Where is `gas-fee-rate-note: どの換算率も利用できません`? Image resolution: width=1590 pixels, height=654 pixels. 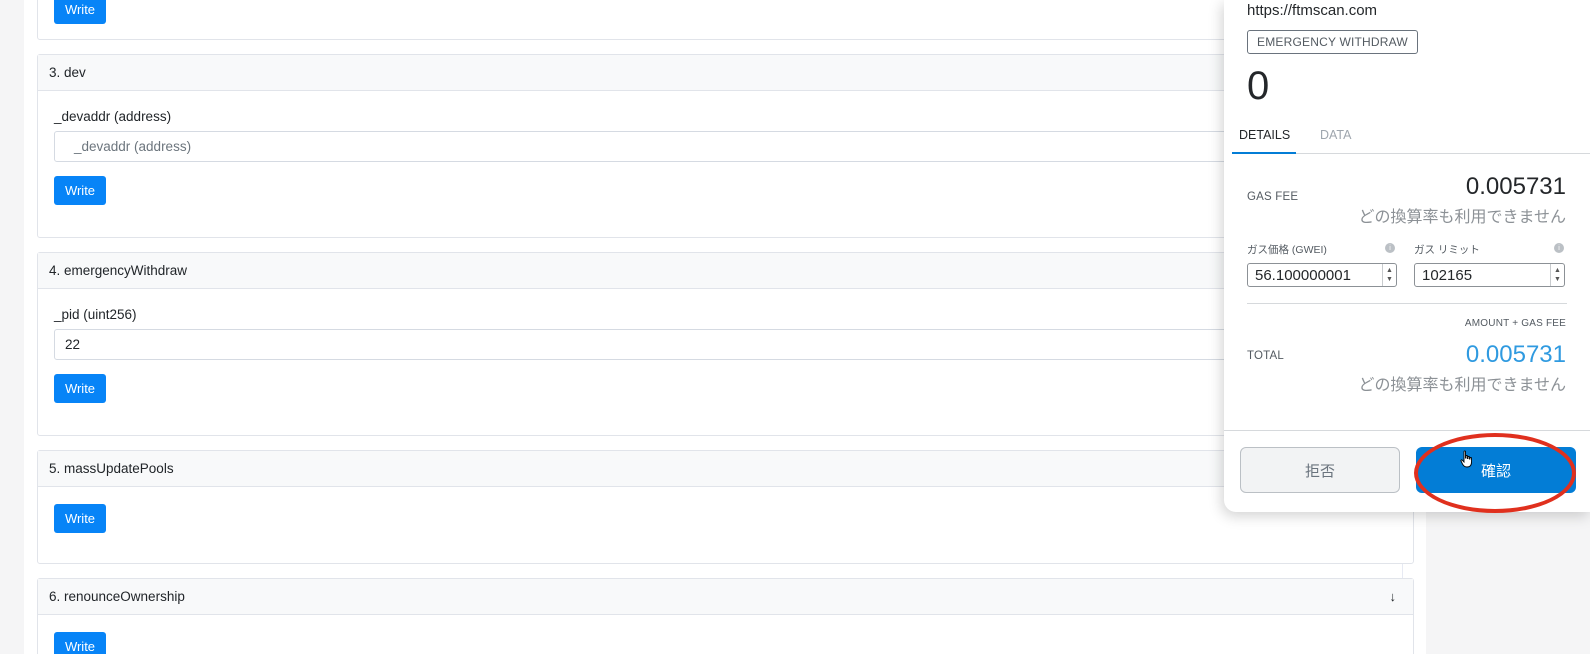
gas-fee-rate-note: どの換算率も利用できません is located at coordinates (1462, 217).